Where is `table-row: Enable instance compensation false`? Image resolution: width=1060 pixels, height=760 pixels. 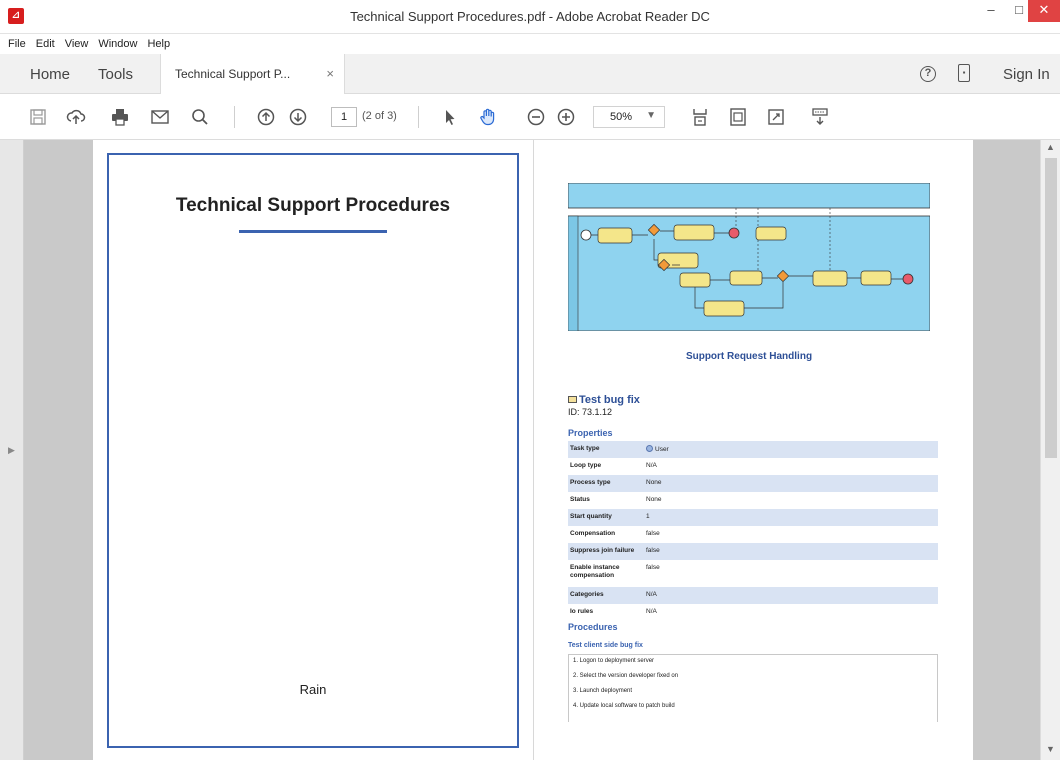 table-row: Enable instance compensation false is located at coordinates (753, 573).